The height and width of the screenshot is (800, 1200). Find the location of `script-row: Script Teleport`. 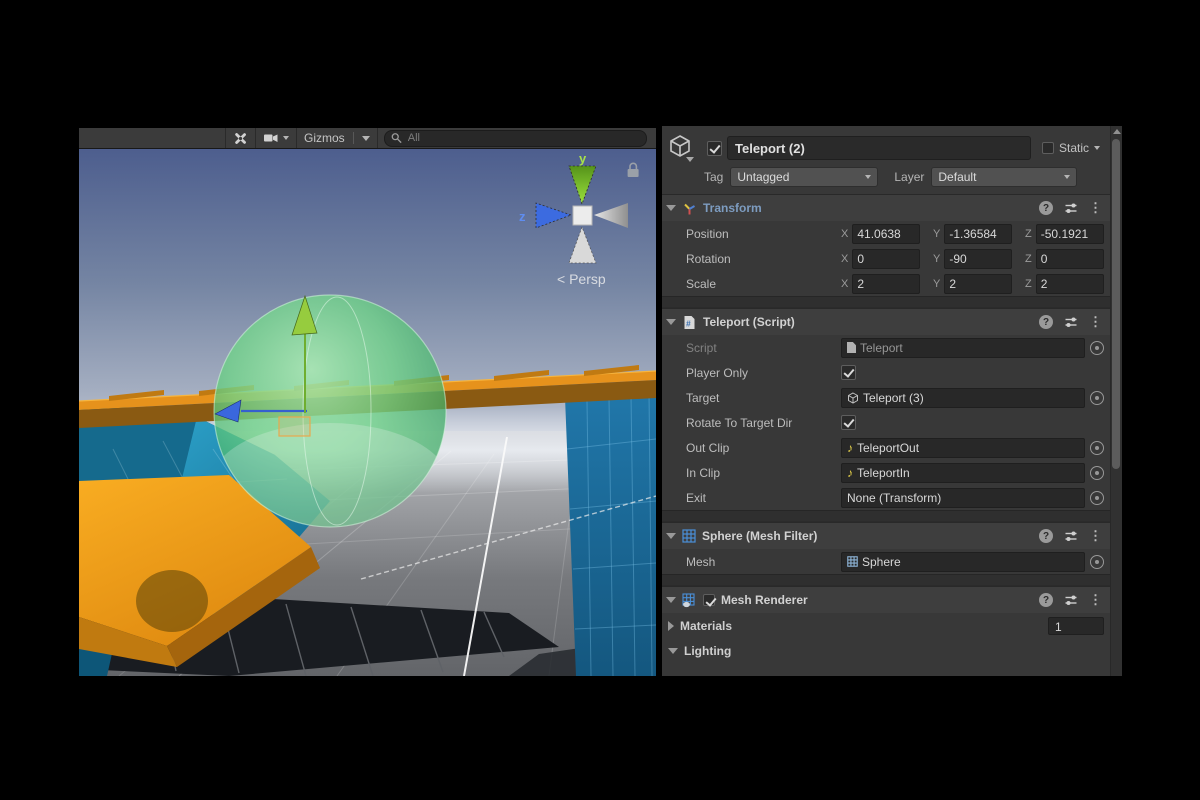

script-row: Script Teleport is located at coordinates (886, 347).